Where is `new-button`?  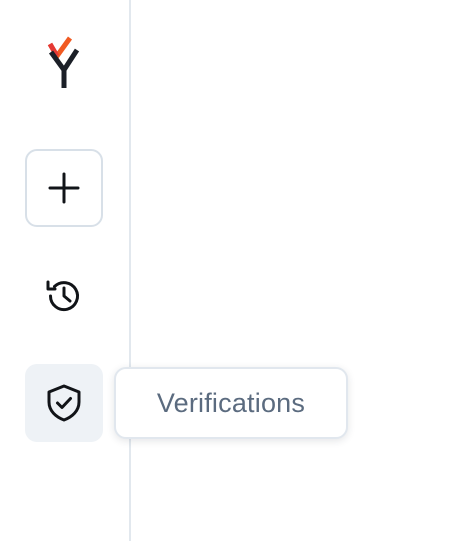 new-button is located at coordinates (64, 188).